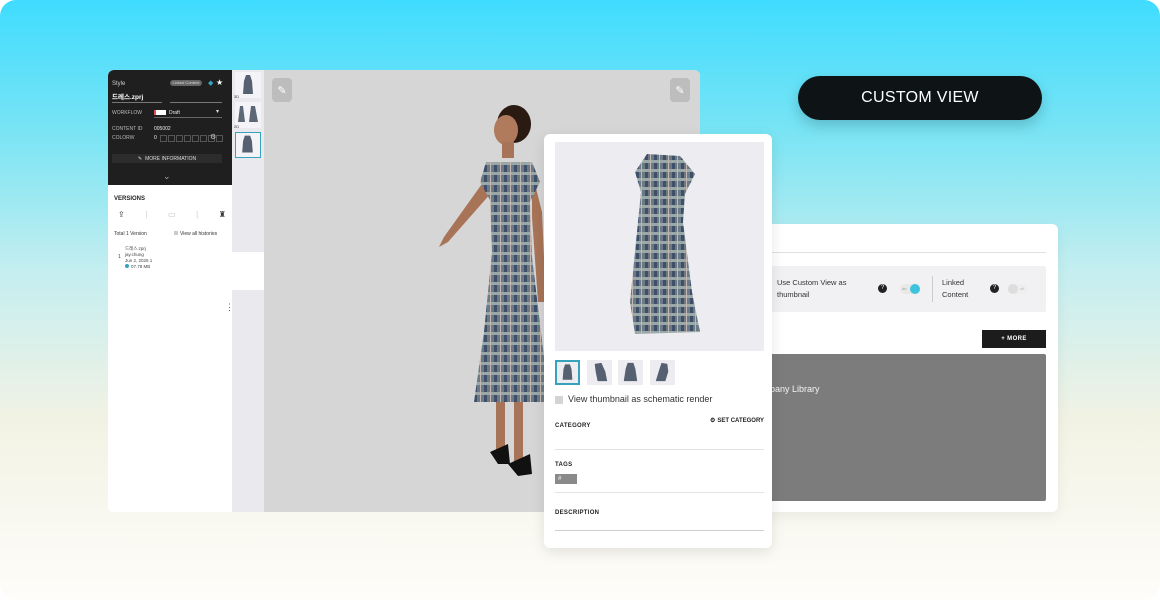 The height and width of the screenshot is (600, 1160). What do you see at coordinates (955, 288) in the screenshot?
I see `linked-content-label: Linked Content` at bounding box center [955, 288].